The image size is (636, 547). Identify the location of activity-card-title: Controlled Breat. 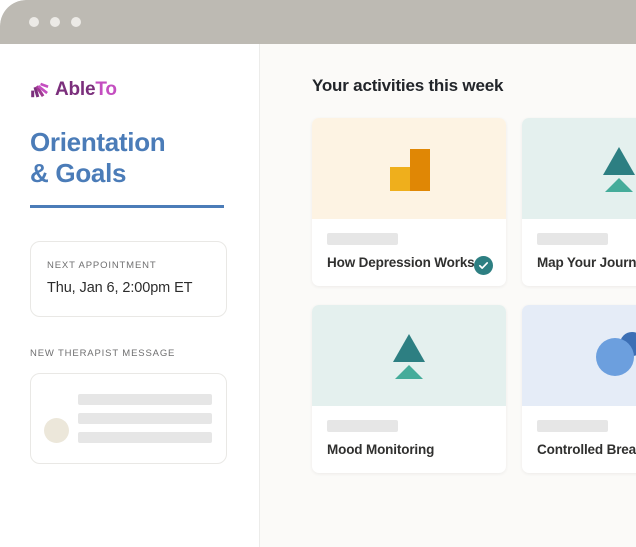
(586, 449).